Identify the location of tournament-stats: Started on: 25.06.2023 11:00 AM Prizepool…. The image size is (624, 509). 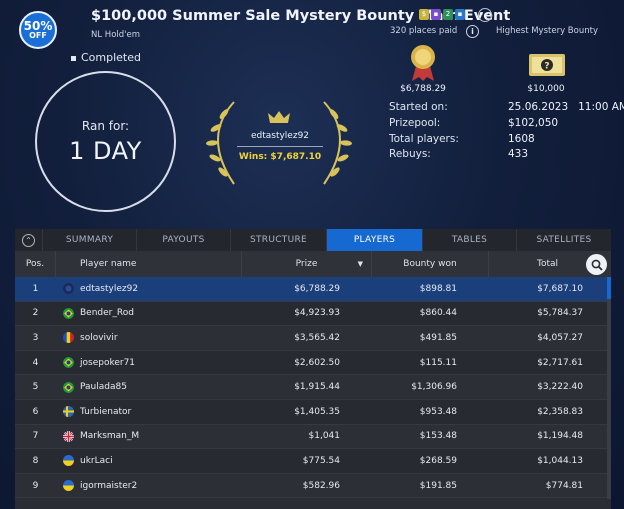
(506, 132).